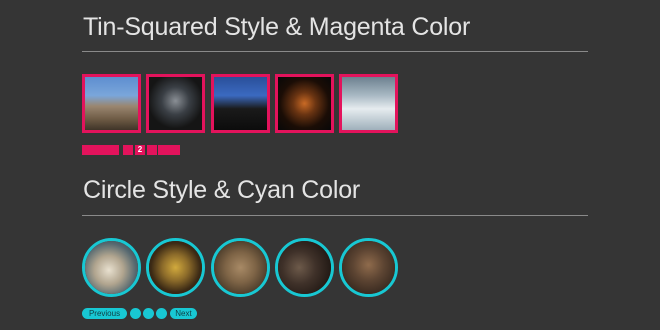 The width and height of the screenshot is (660, 330). What do you see at coordinates (277, 27) in the screenshot?
I see `squared-section-title: Tin-Squared Style & Magenta Color` at bounding box center [277, 27].